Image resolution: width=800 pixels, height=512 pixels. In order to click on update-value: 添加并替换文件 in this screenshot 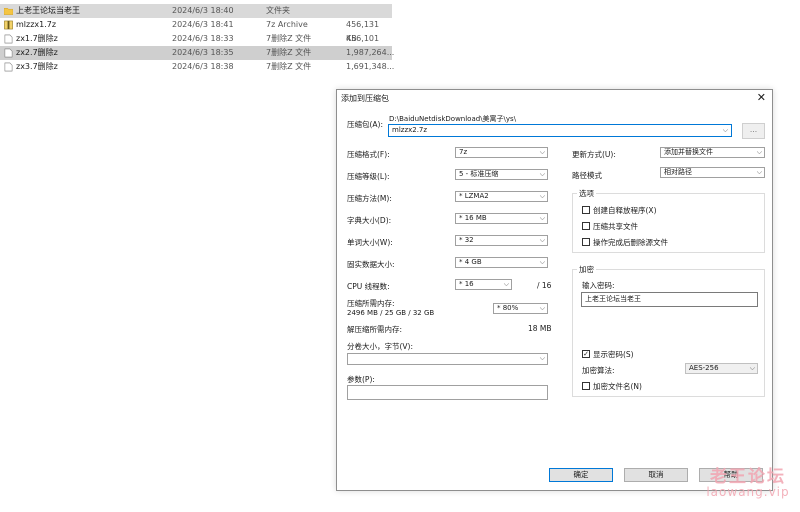, I will do `click(688, 152)`.